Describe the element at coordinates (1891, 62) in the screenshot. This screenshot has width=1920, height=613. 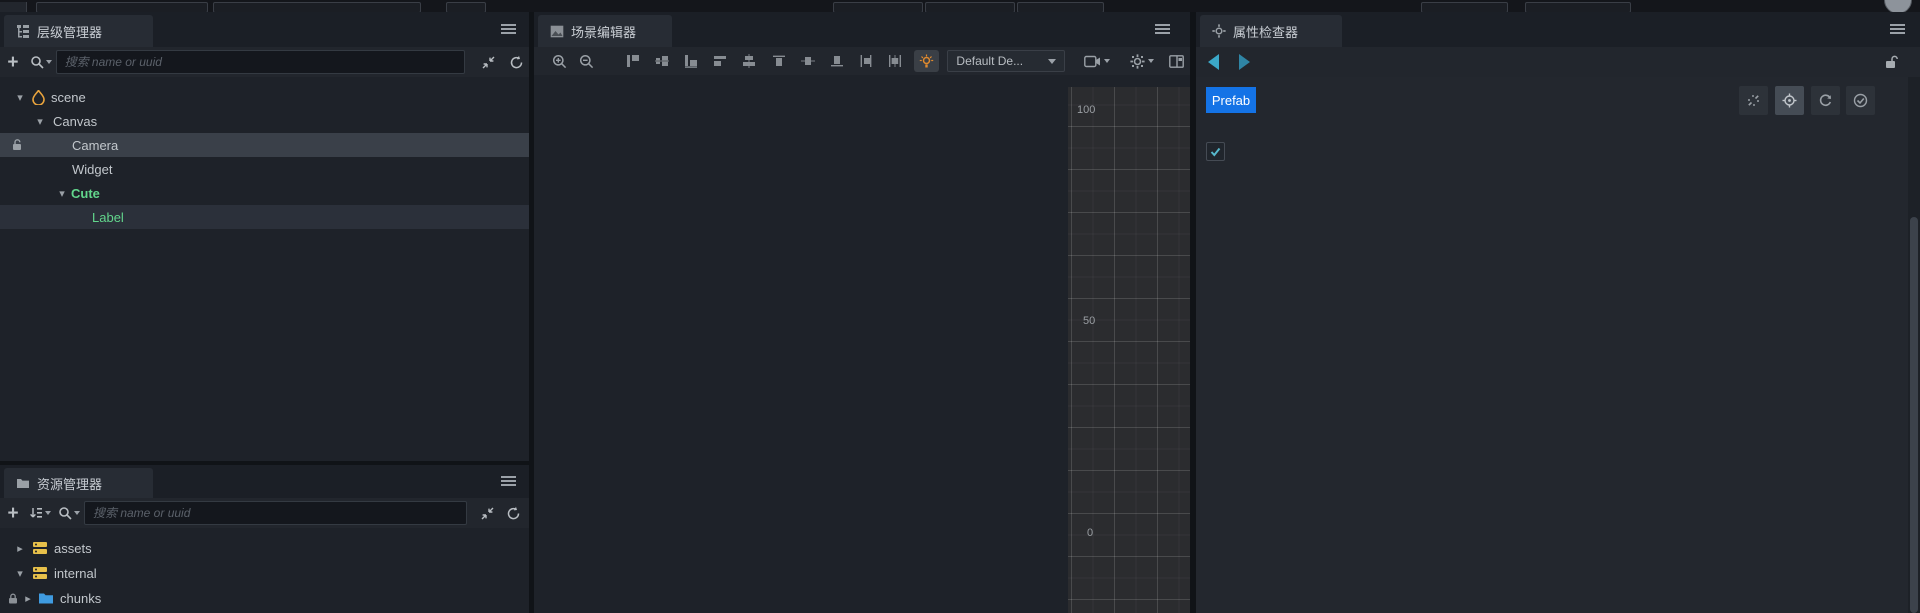
I see `inspector-unlock-icon` at that location.